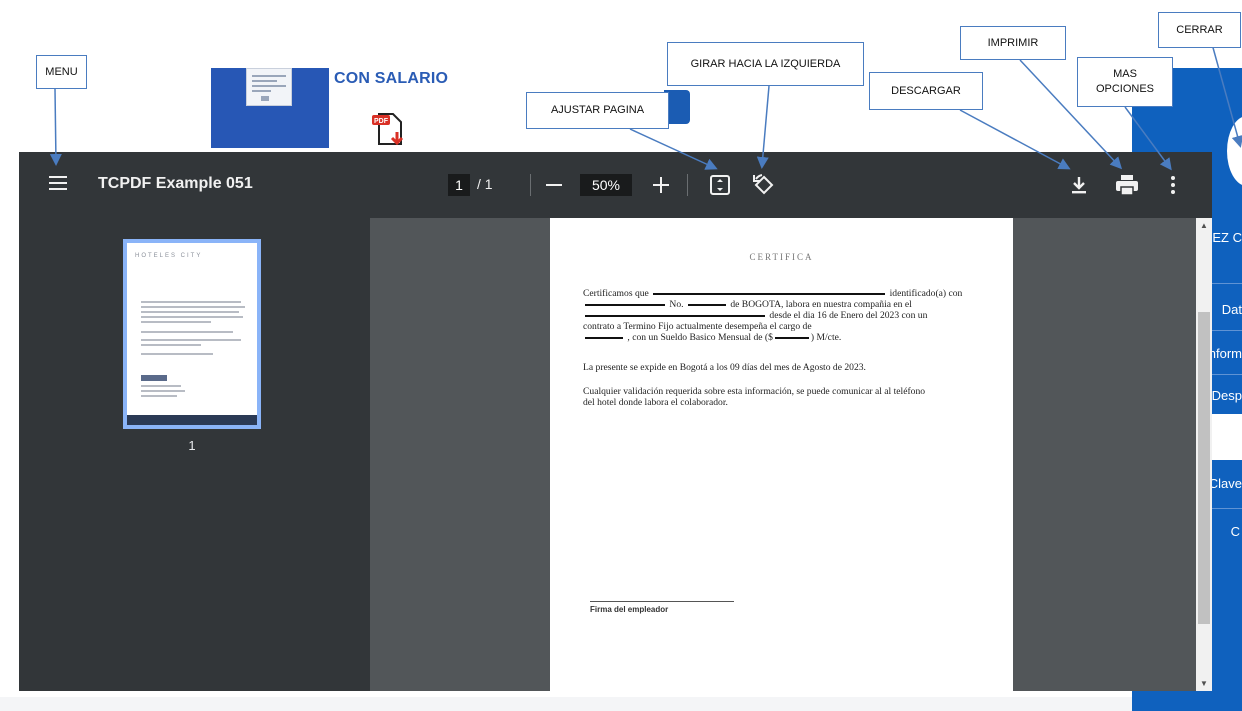  I want to click on callout-imprimir: IMPRIMIR, so click(1013, 43).